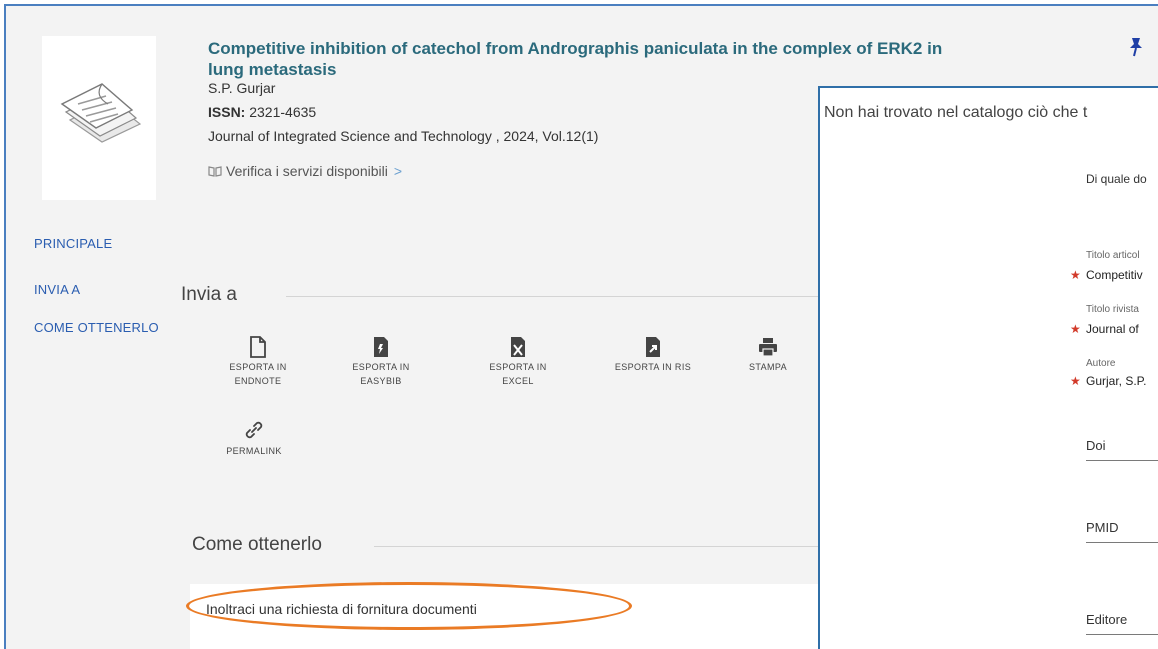 This screenshot has width=1158, height=649. I want to click on nav-link-invia-a: INVIA A, so click(57, 289).